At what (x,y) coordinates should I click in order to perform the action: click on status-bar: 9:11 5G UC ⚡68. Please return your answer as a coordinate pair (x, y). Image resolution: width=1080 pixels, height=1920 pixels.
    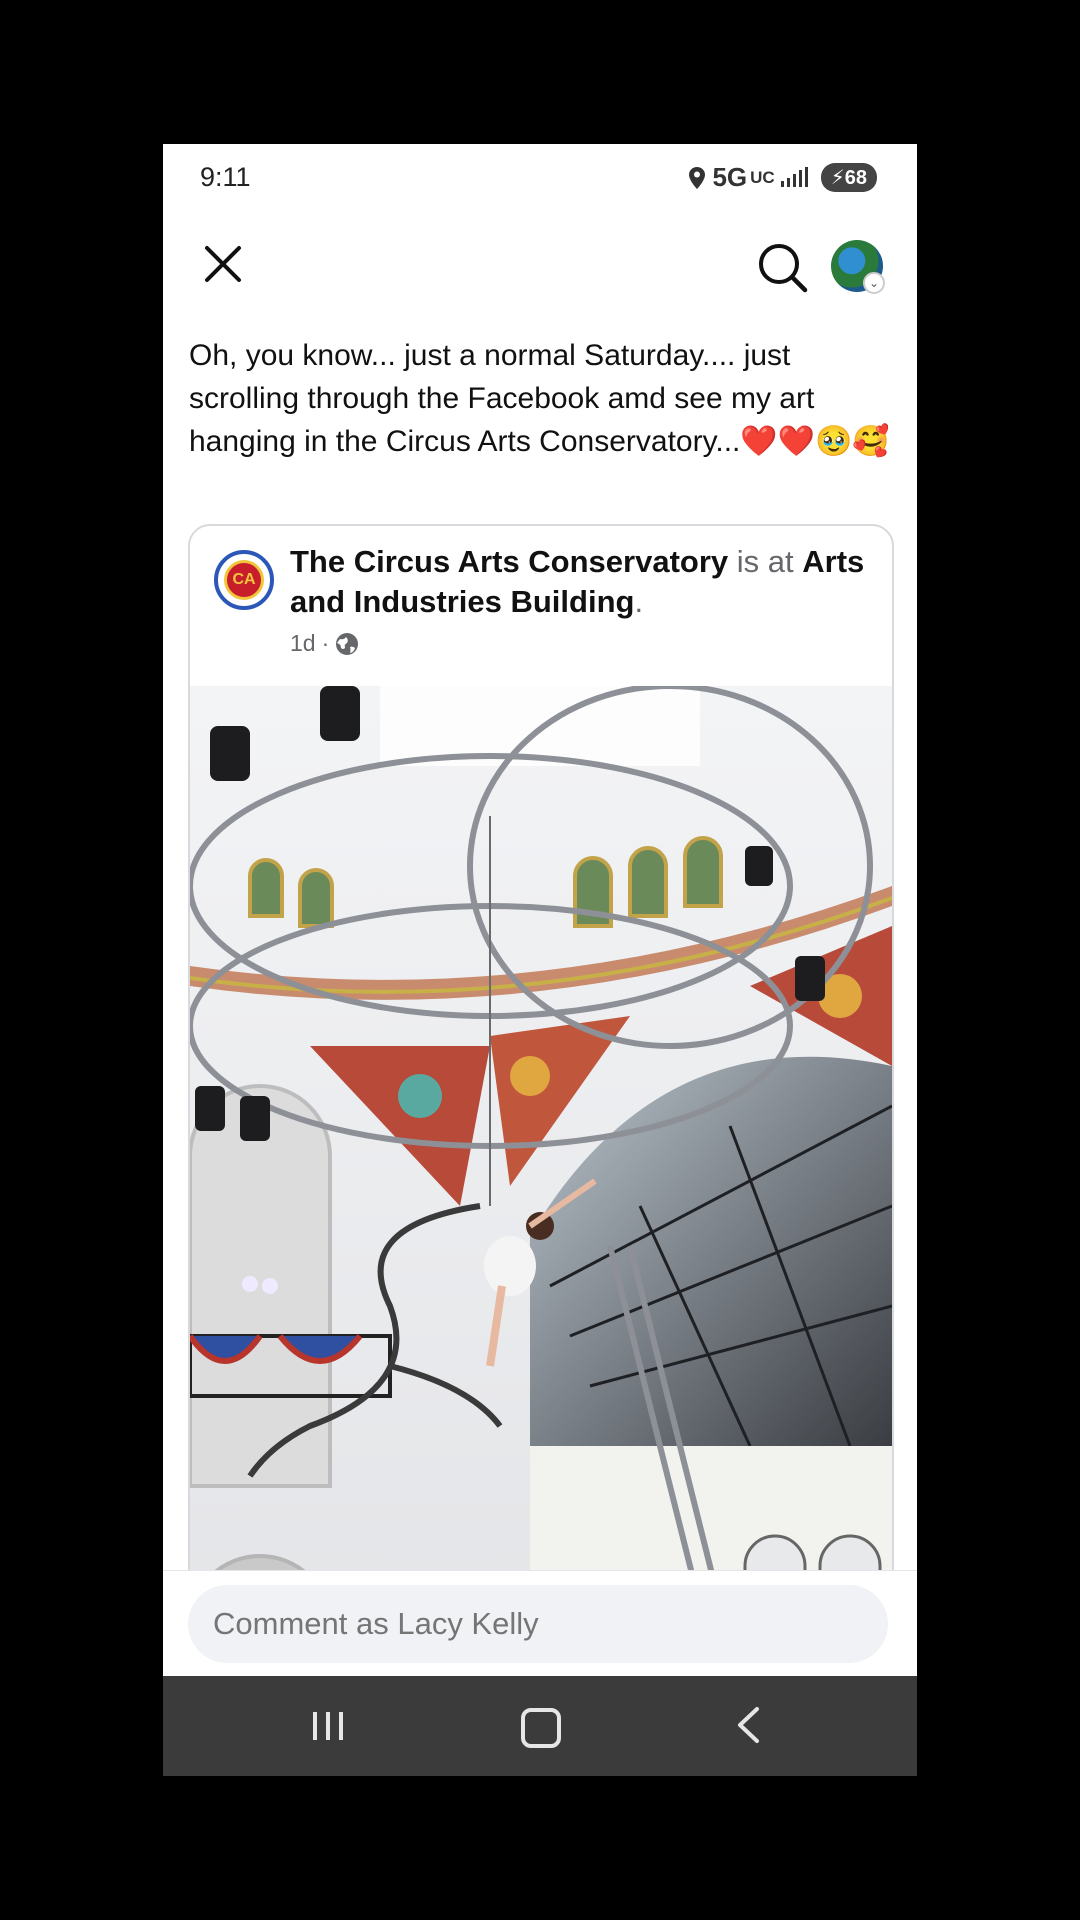
    Looking at the image, I should click on (540, 179).